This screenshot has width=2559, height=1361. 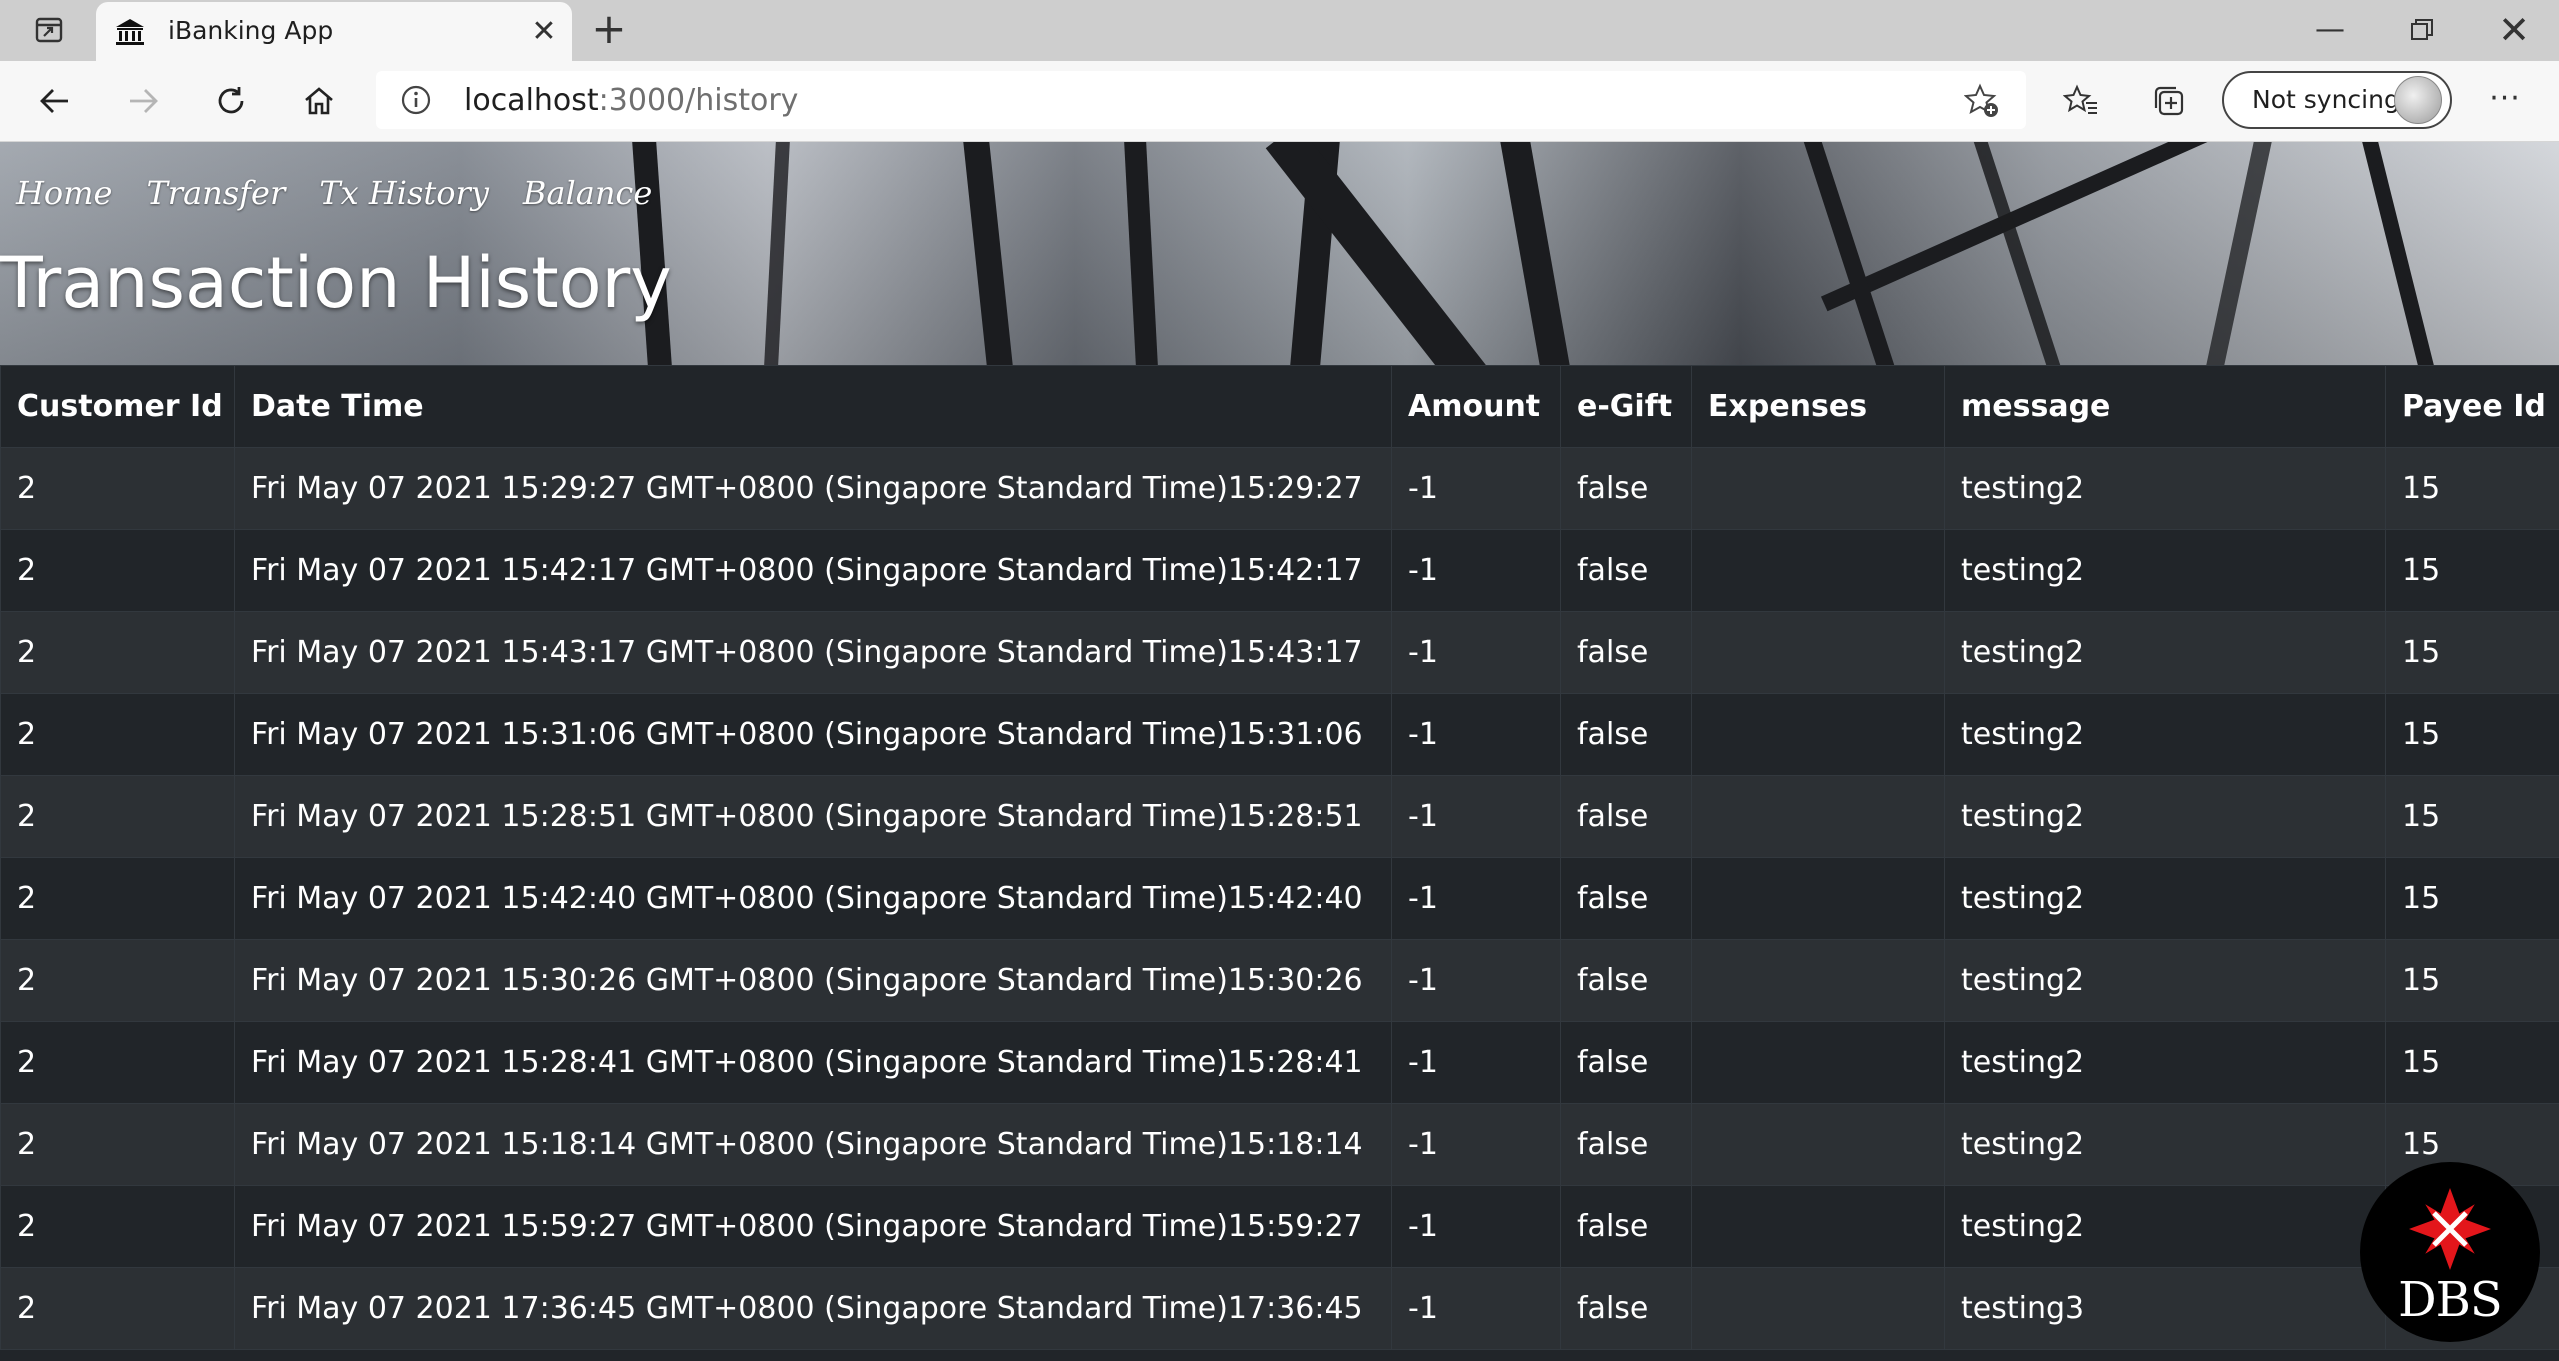 What do you see at coordinates (544, 32) in the screenshot?
I see `tab-close-button: ✕` at bounding box center [544, 32].